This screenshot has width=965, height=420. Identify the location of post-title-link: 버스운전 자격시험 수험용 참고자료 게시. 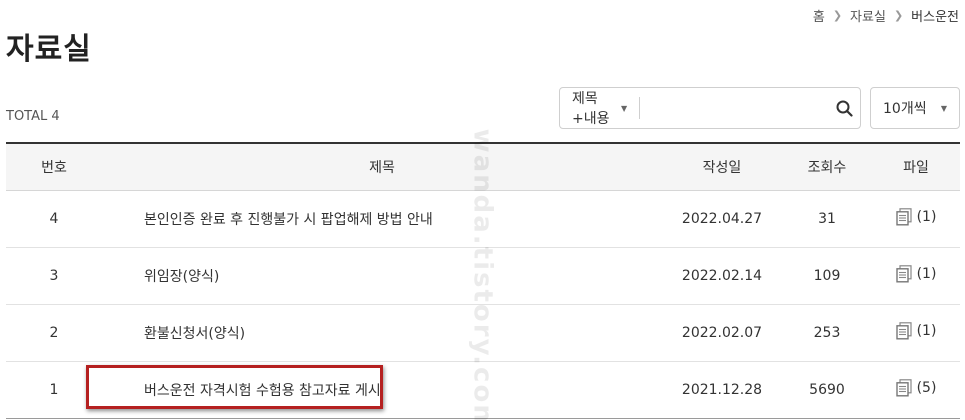
(262, 391).